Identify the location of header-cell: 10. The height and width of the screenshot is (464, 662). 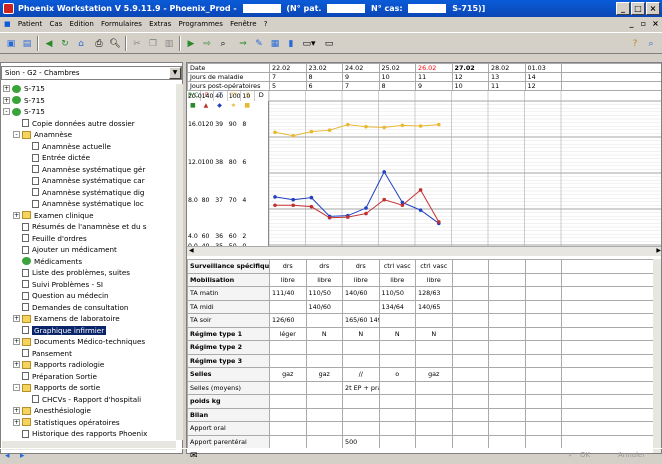
(470, 86).